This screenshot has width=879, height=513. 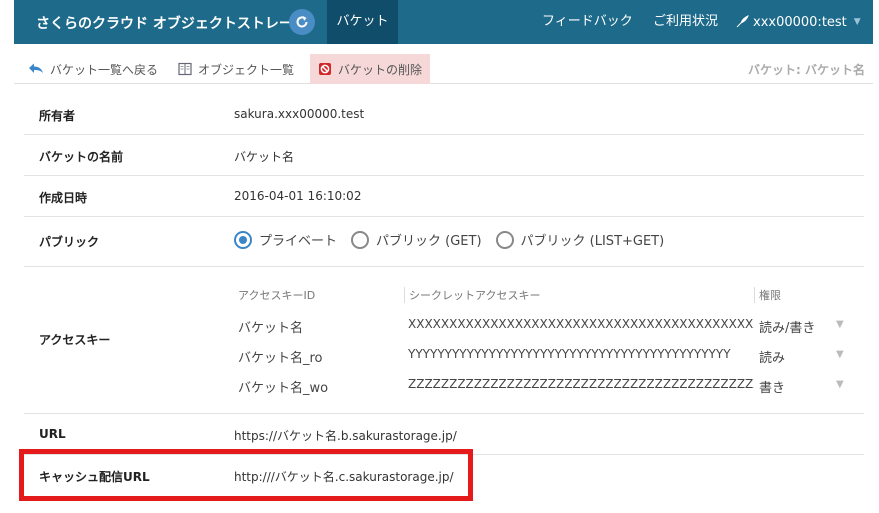 I want to click on radio-private, so click(x=243, y=239).